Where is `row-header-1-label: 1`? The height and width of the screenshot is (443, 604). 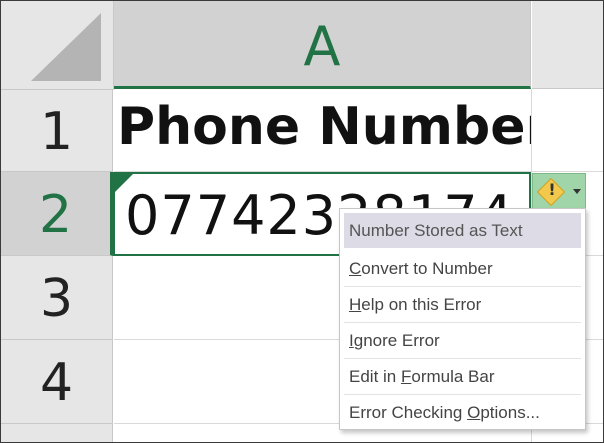 row-header-1-label: 1 is located at coordinates (56, 132).